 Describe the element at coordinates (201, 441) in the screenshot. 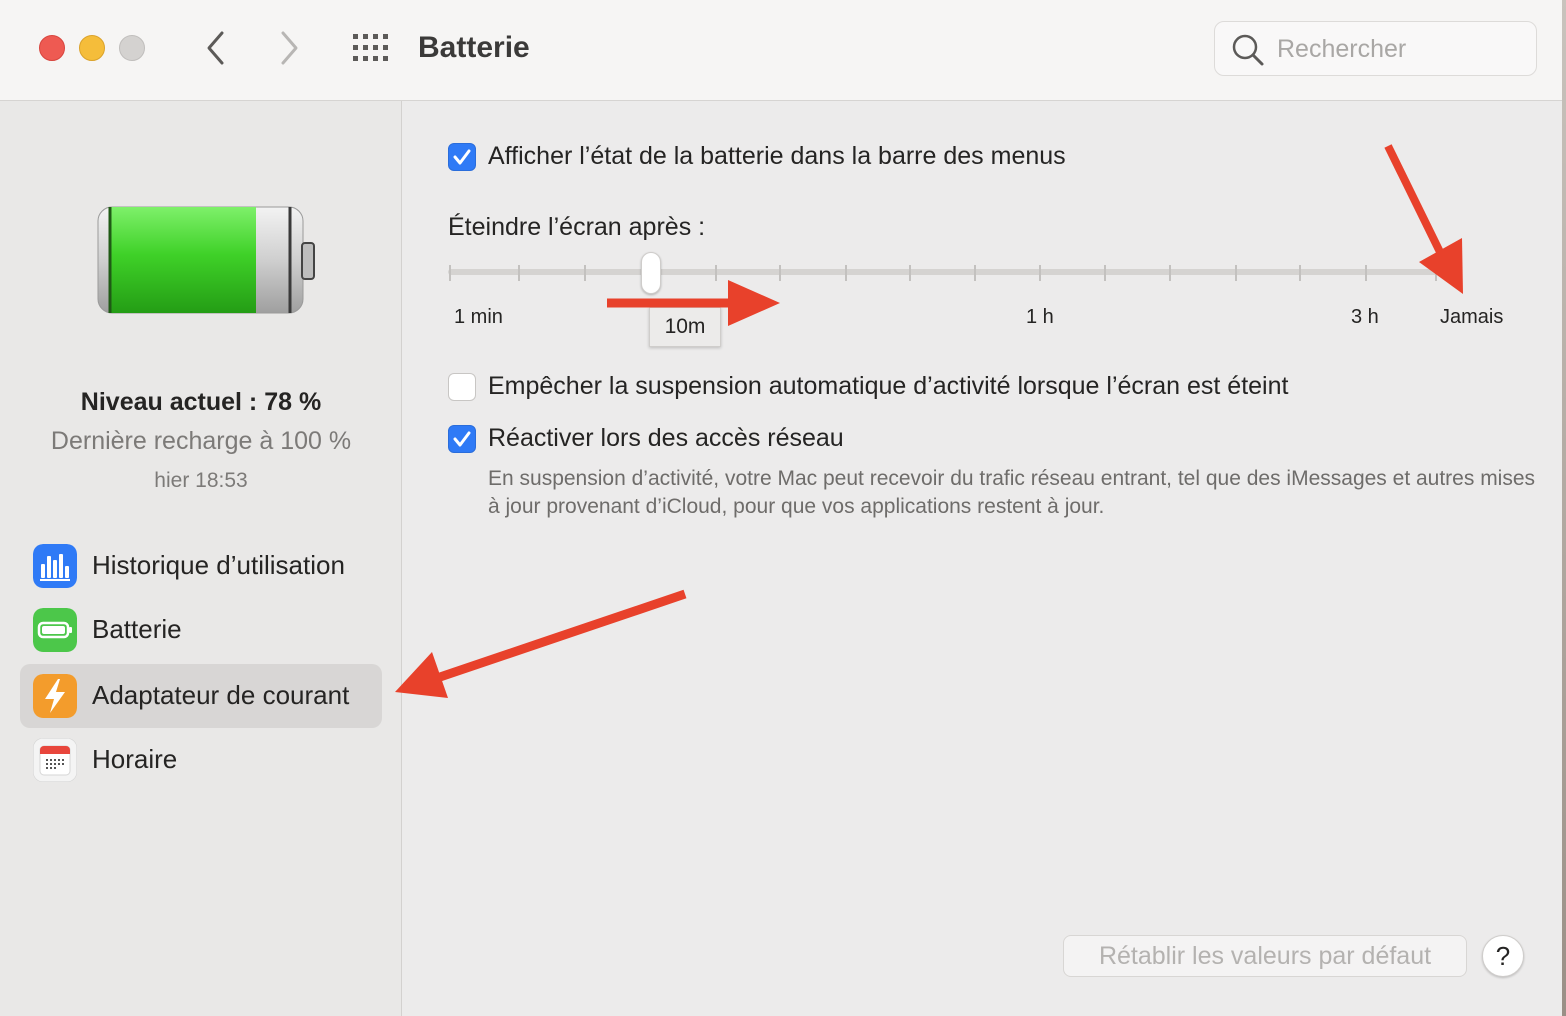

I see `last-charge-text: Dernière recharge à 100 %` at that location.